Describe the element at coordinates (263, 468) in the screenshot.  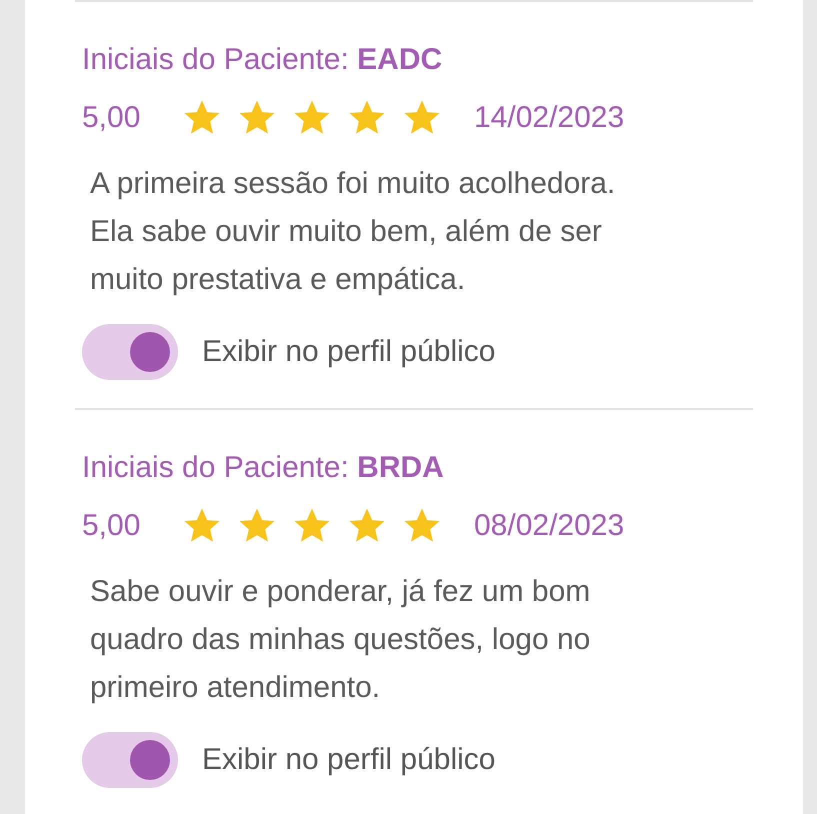
I see `patient-initials: Iniciais do Paciente: BRDA` at that location.